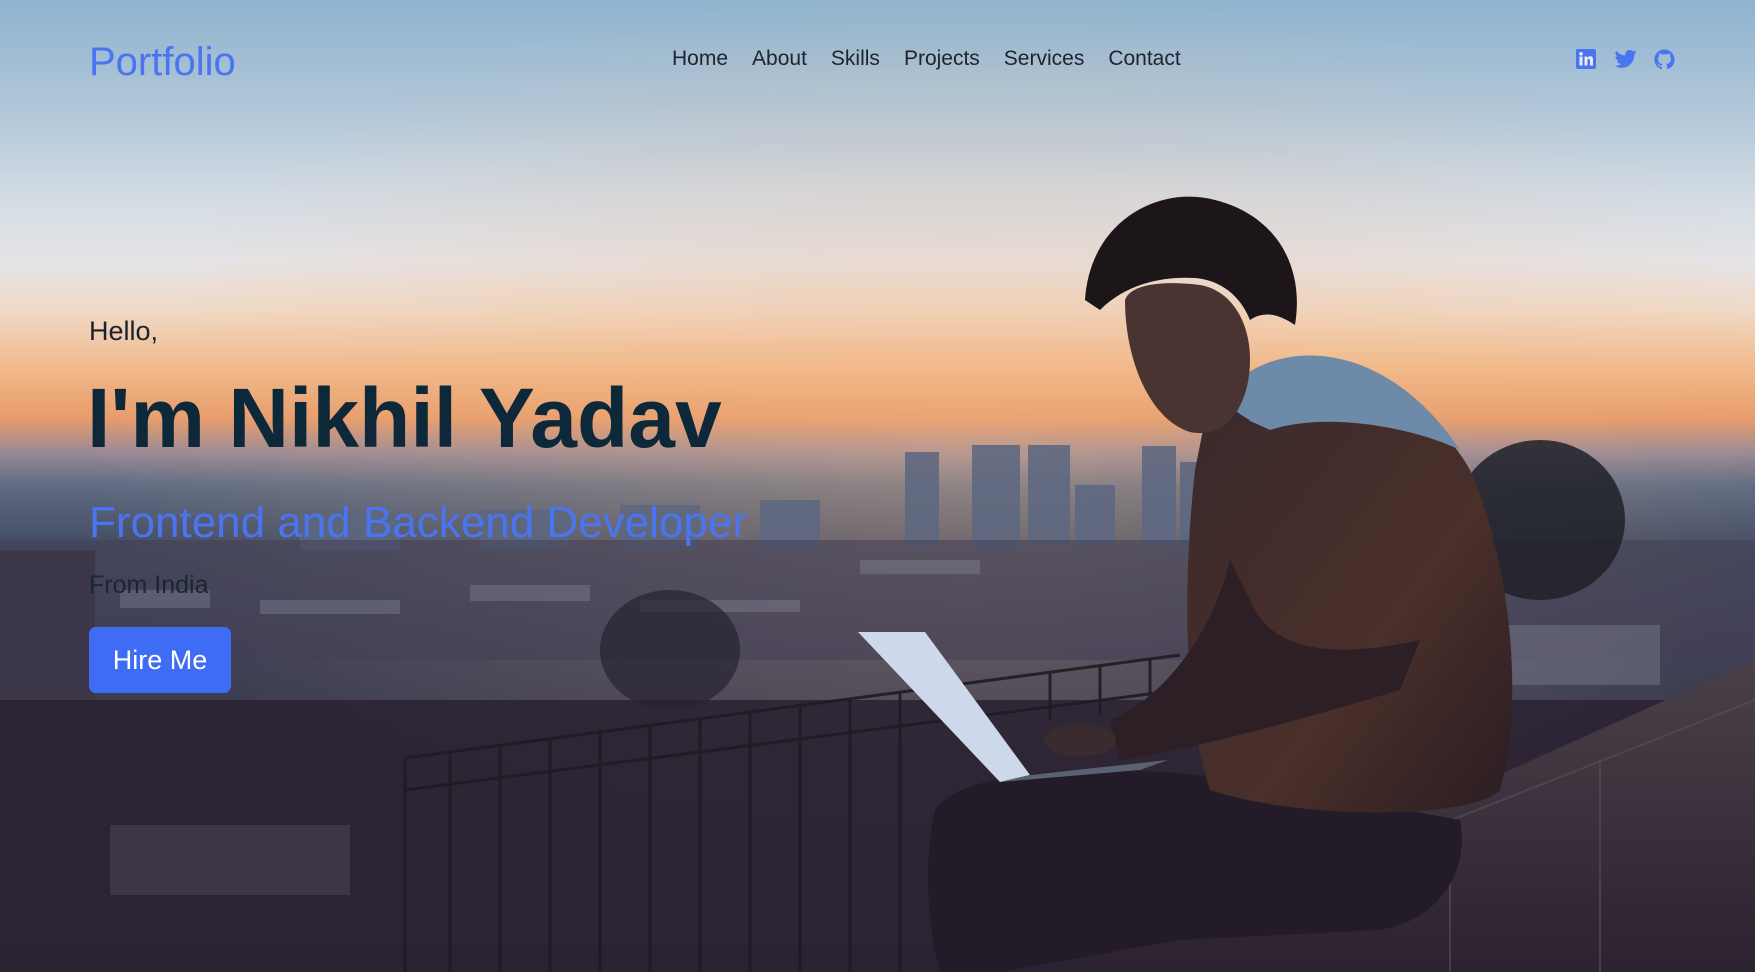 Image resolution: width=1755 pixels, height=972 pixels. I want to click on twitter-icon, so click(1625, 59).